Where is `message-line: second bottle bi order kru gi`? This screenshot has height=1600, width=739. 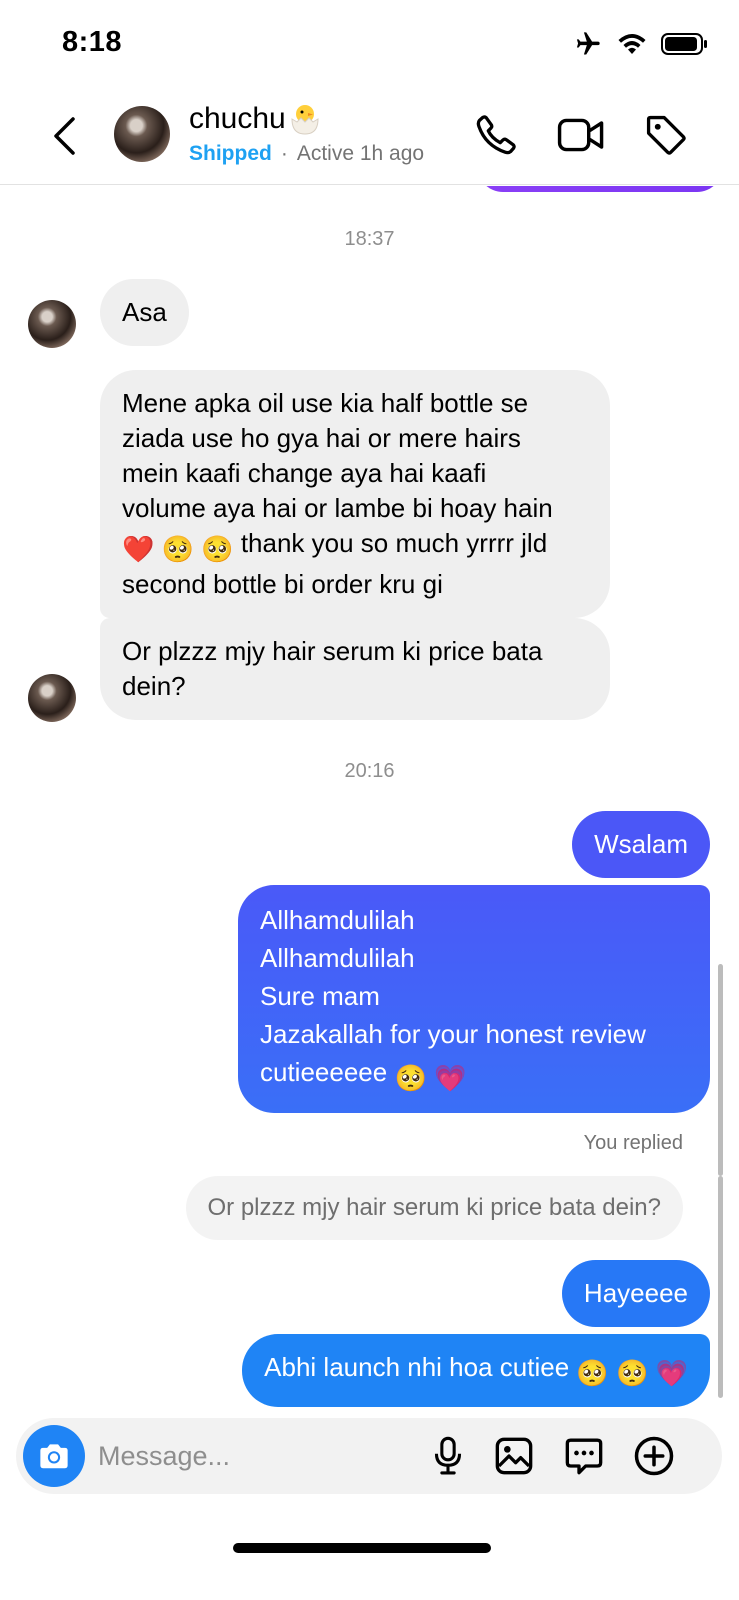 message-line: second bottle bi order kru gi is located at coordinates (282, 584).